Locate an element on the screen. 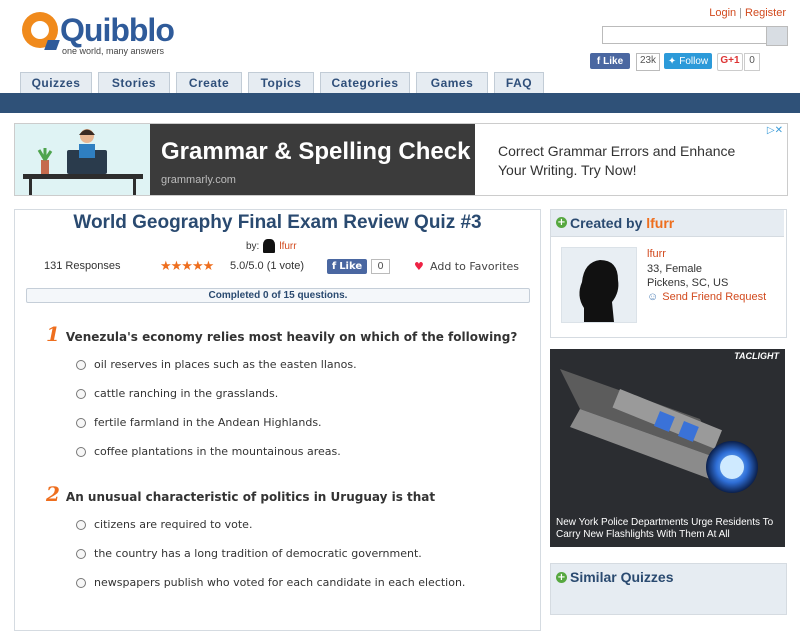 The height and width of the screenshot is (631, 800). rating-text: 5.0/5.0 (1 vote) is located at coordinates (267, 266).